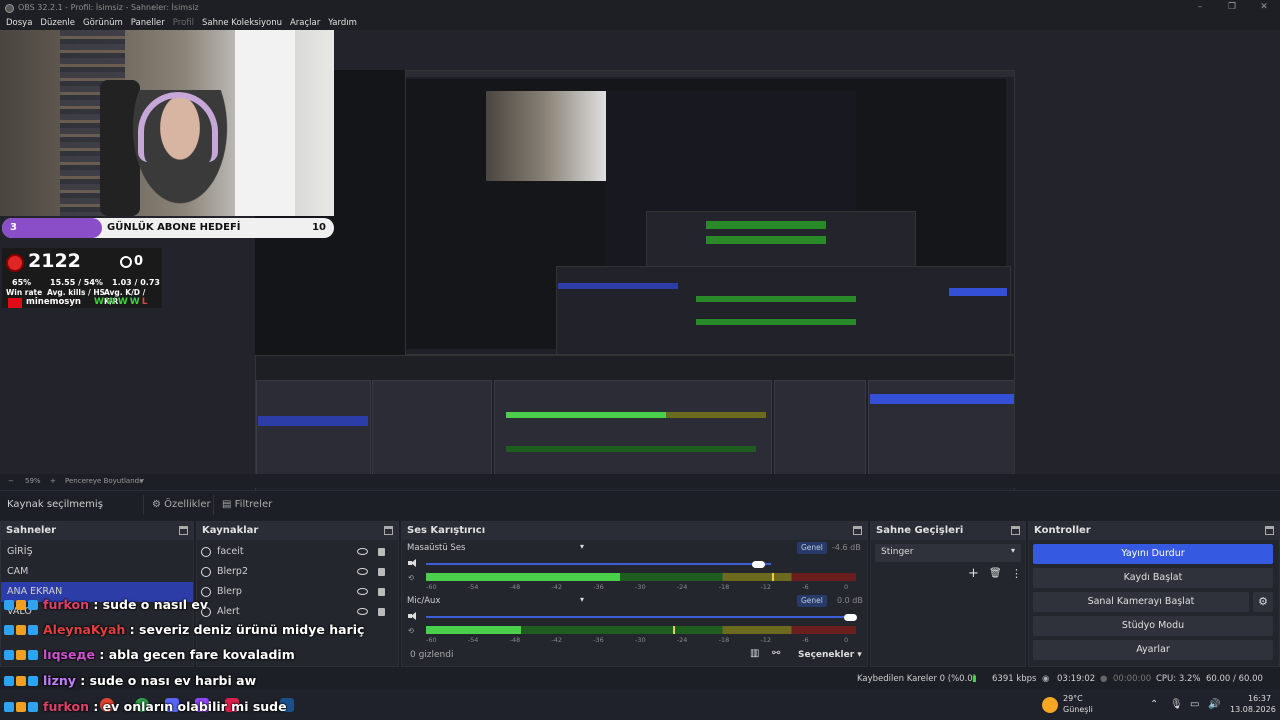 The image size is (1280, 720). I want to click on kd-value: 1.03 / 0.73, so click(136, 282).